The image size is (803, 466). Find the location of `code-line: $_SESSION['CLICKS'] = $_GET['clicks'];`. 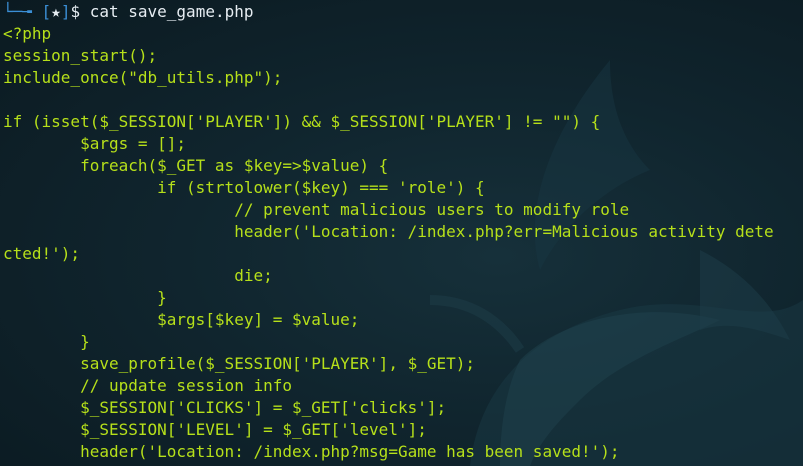

code-line: $_SESSION['CLICKS'] = $_GET['clicks']; is located at coordinates (225, 407).